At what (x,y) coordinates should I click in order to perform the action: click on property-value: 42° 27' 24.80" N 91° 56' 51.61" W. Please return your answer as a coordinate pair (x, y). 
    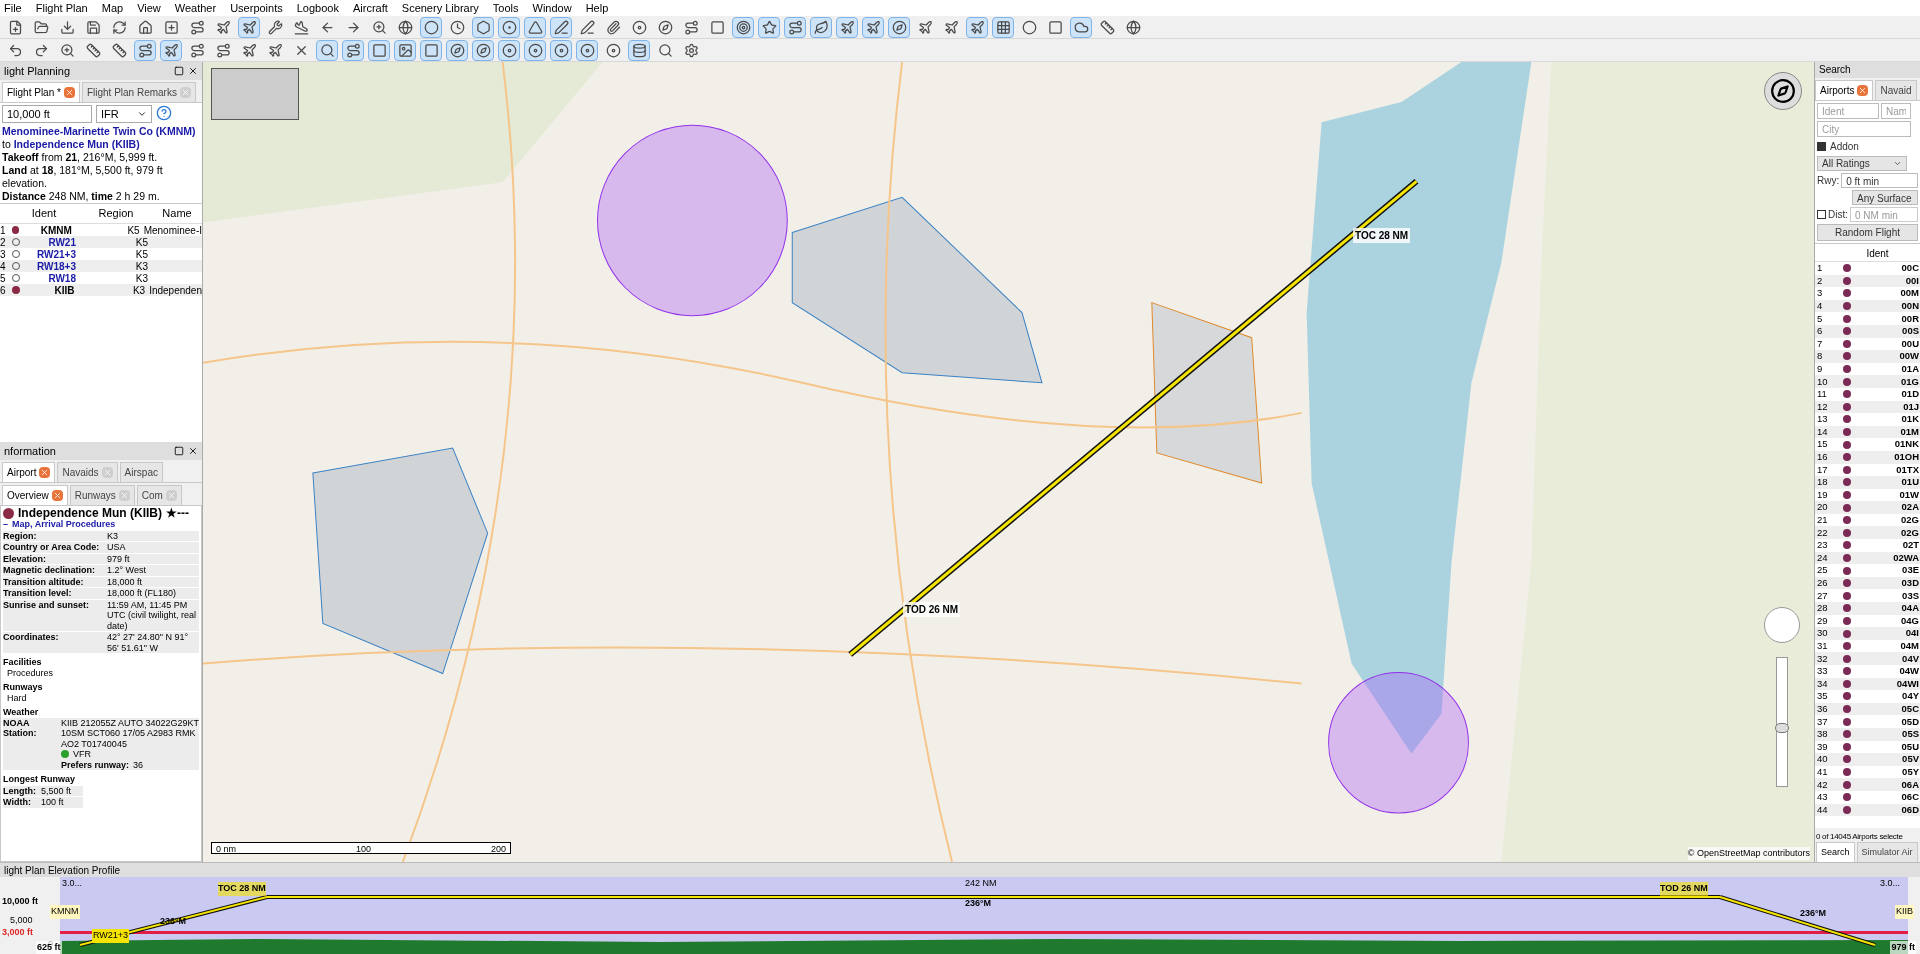
    Looking at the image, I should click on (148, 642).